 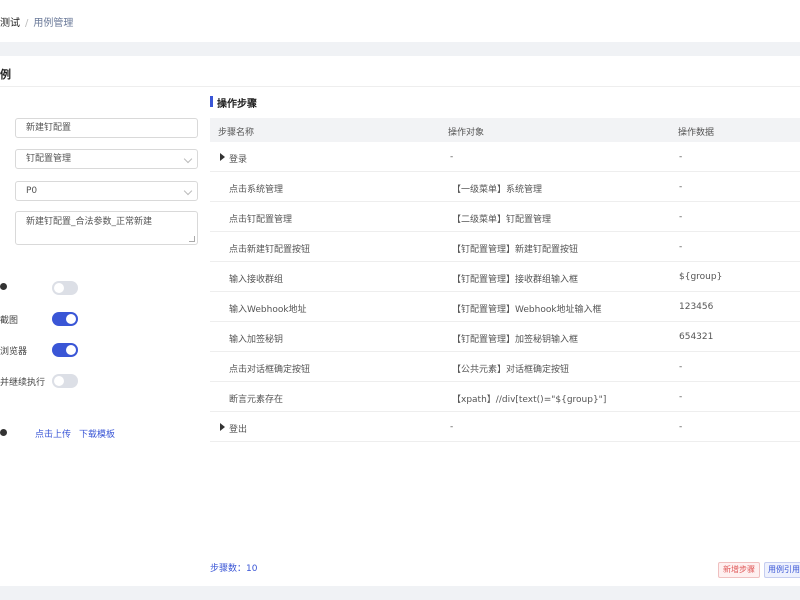 I want to click on toggle-switch-browser, so click(x=65, y=350).